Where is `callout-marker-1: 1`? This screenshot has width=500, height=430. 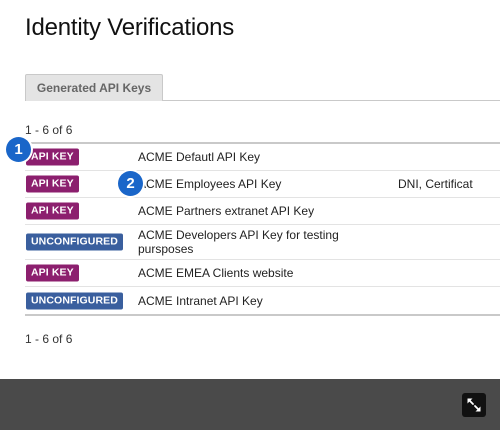
callout-marker-1: 1 is located at coordinates (18, 149).